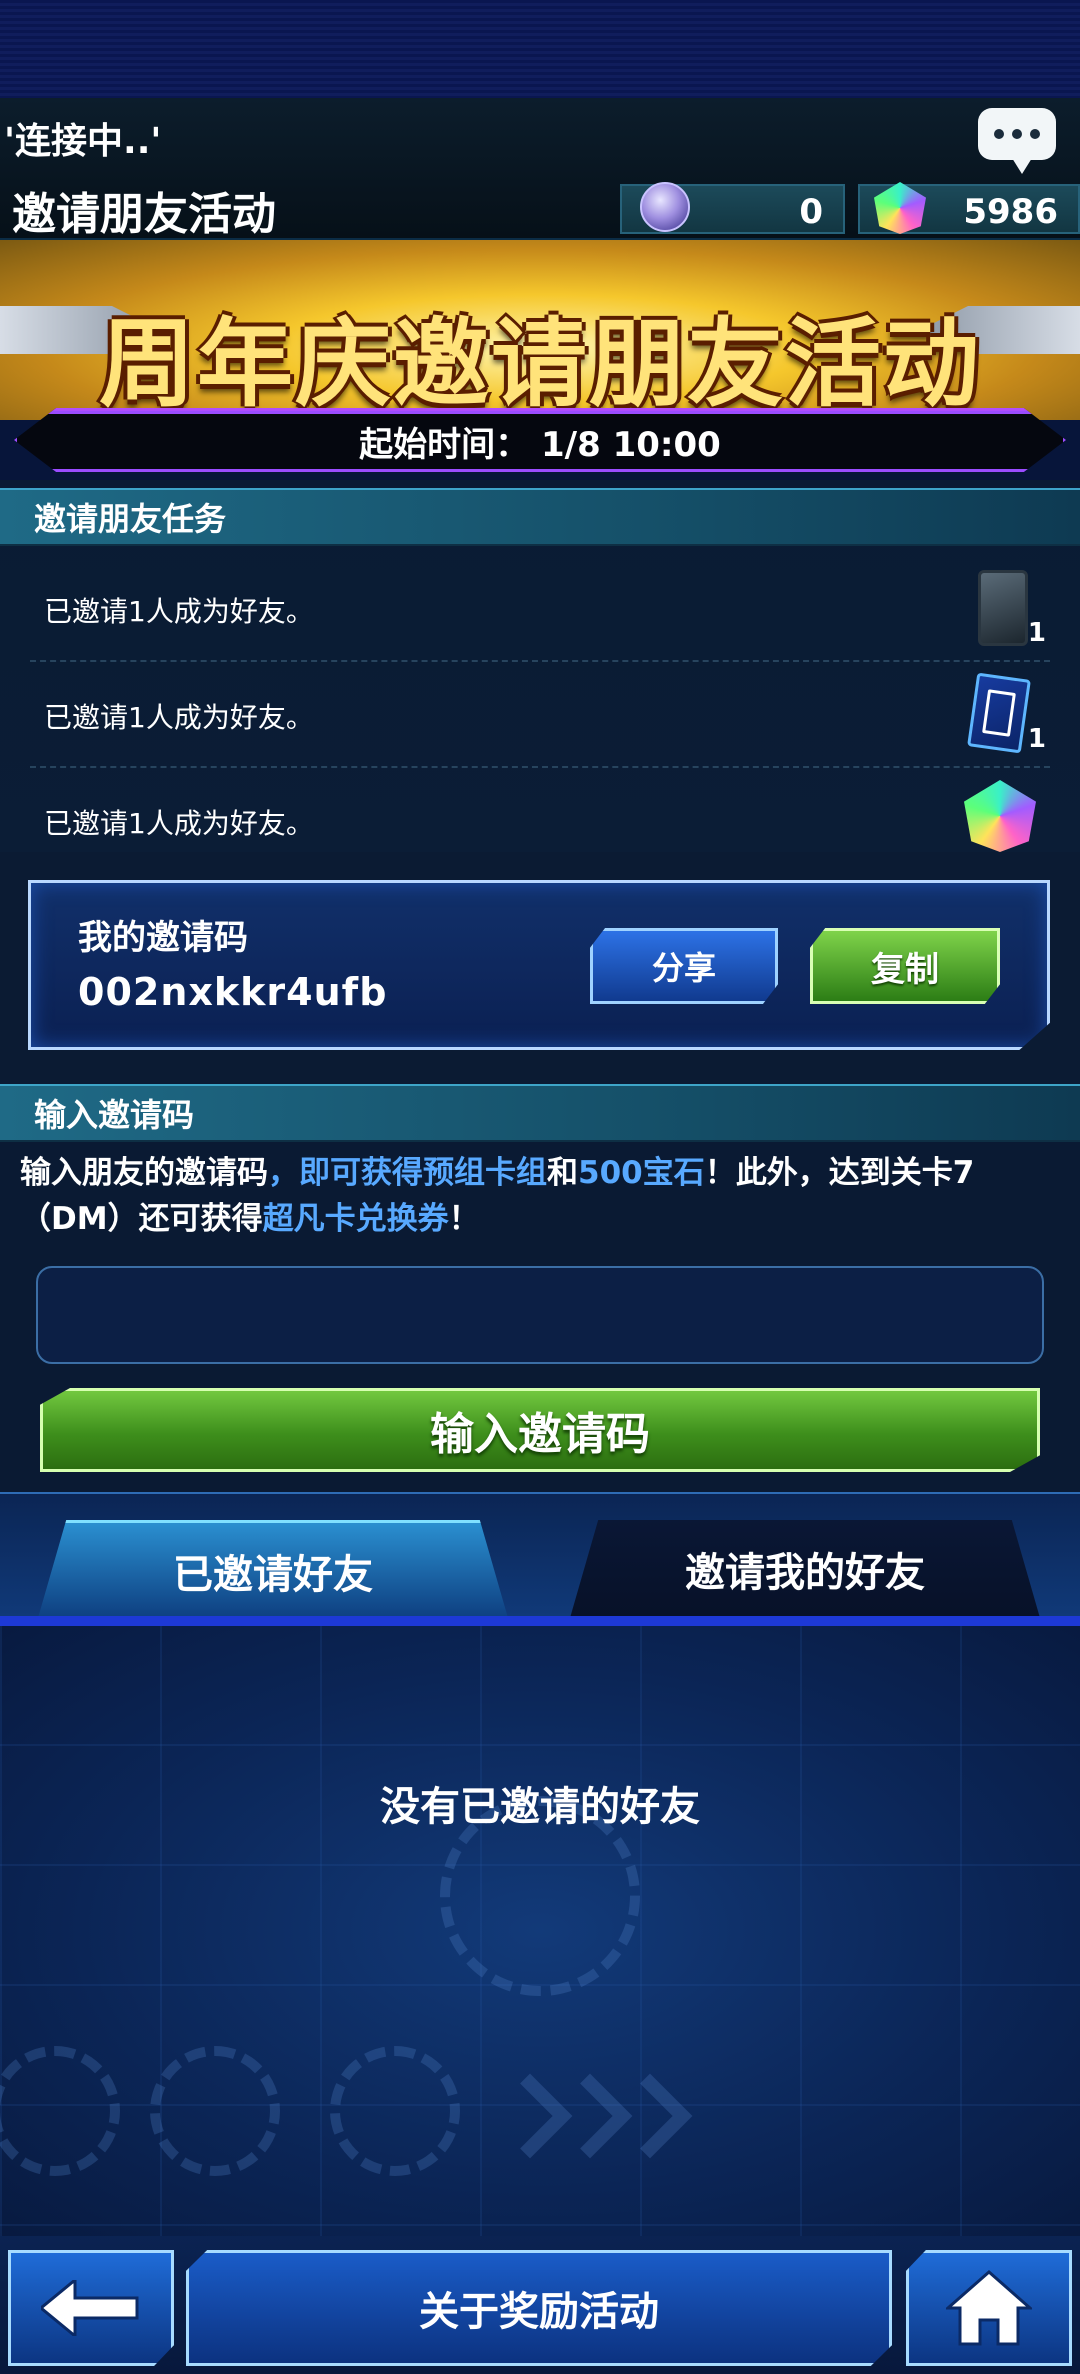 This screenshot has width=1080, height=2374. What do you see at coordinates (562, 1173) in the screenshot?
I see `desc-text: 和` at bounding box center [562, 1173].